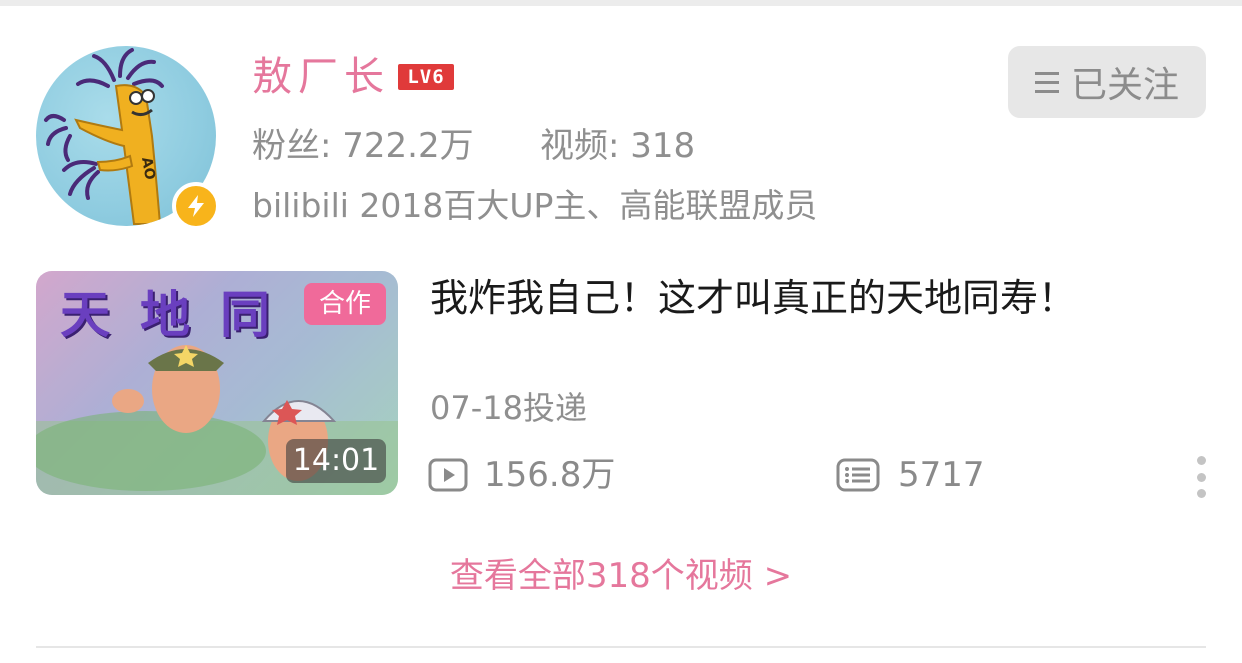 The height and width of the screenshot is (663, 1242). I want to click on play-count-value: 156.8万, so click(550, 475).